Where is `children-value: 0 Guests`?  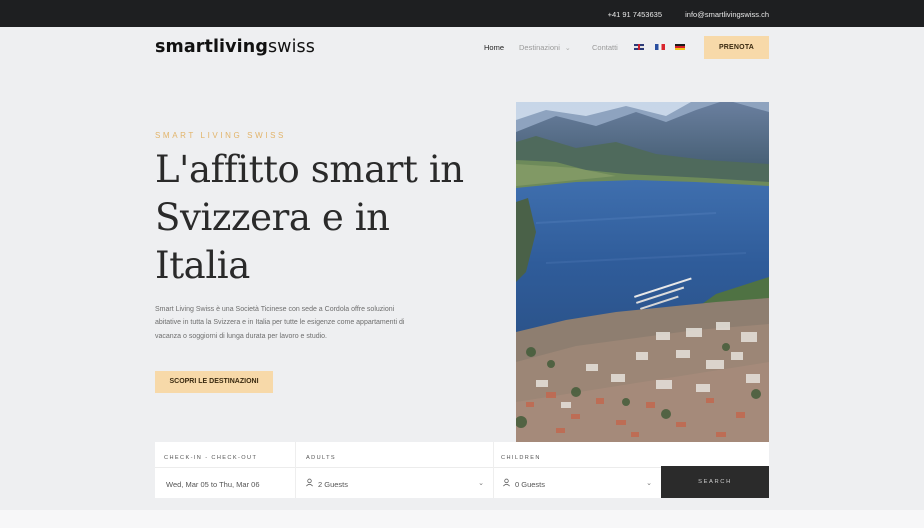 children-value: 0 Guests is located at coordinates (530, 484).